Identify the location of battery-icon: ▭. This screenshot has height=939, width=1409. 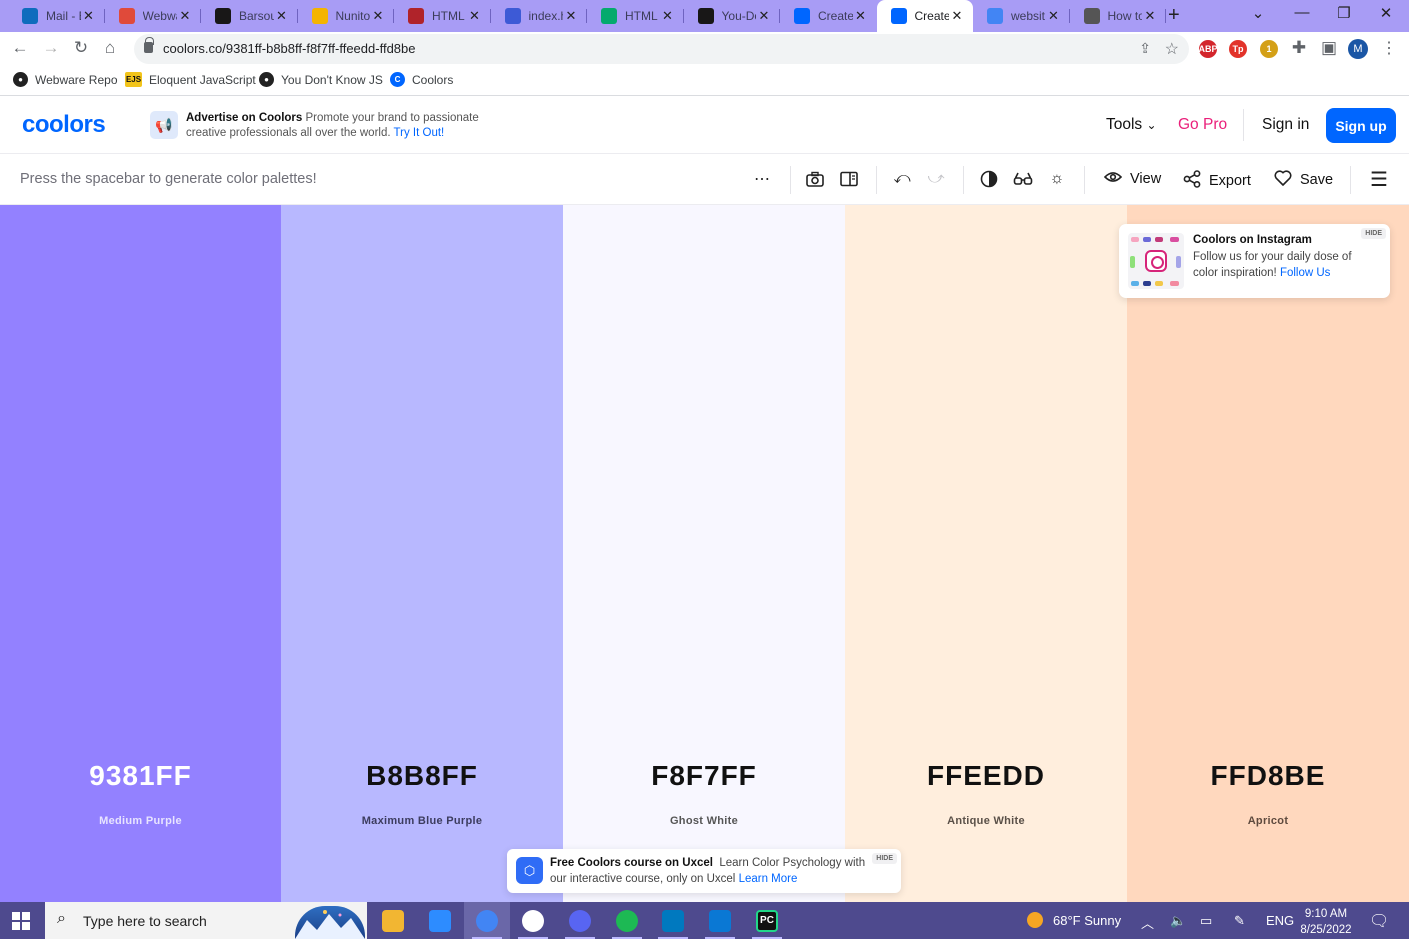
(1206, 921).